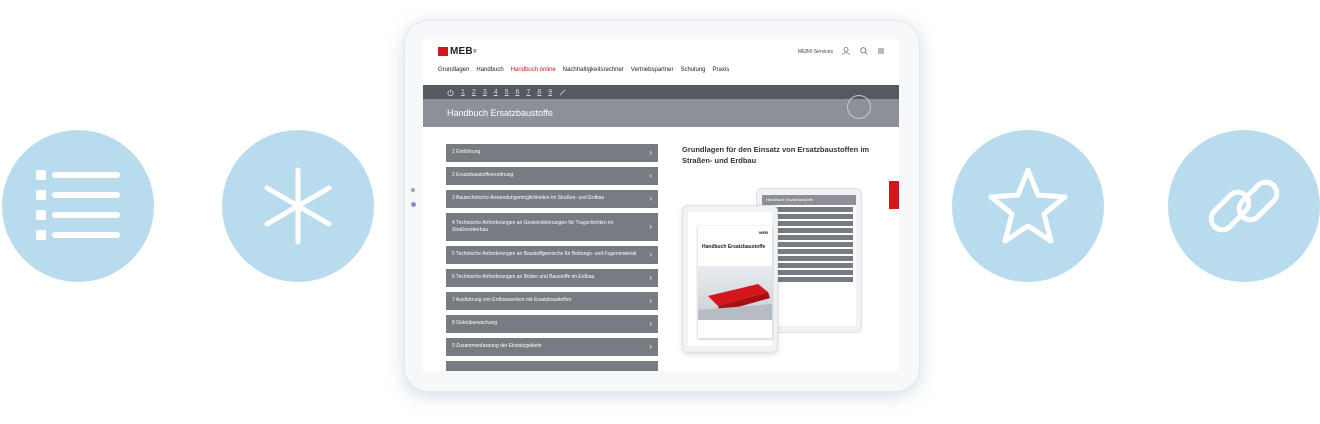  I want to click on page-title: Handbuch Ersatzbaustoffe, so click(500, 113).